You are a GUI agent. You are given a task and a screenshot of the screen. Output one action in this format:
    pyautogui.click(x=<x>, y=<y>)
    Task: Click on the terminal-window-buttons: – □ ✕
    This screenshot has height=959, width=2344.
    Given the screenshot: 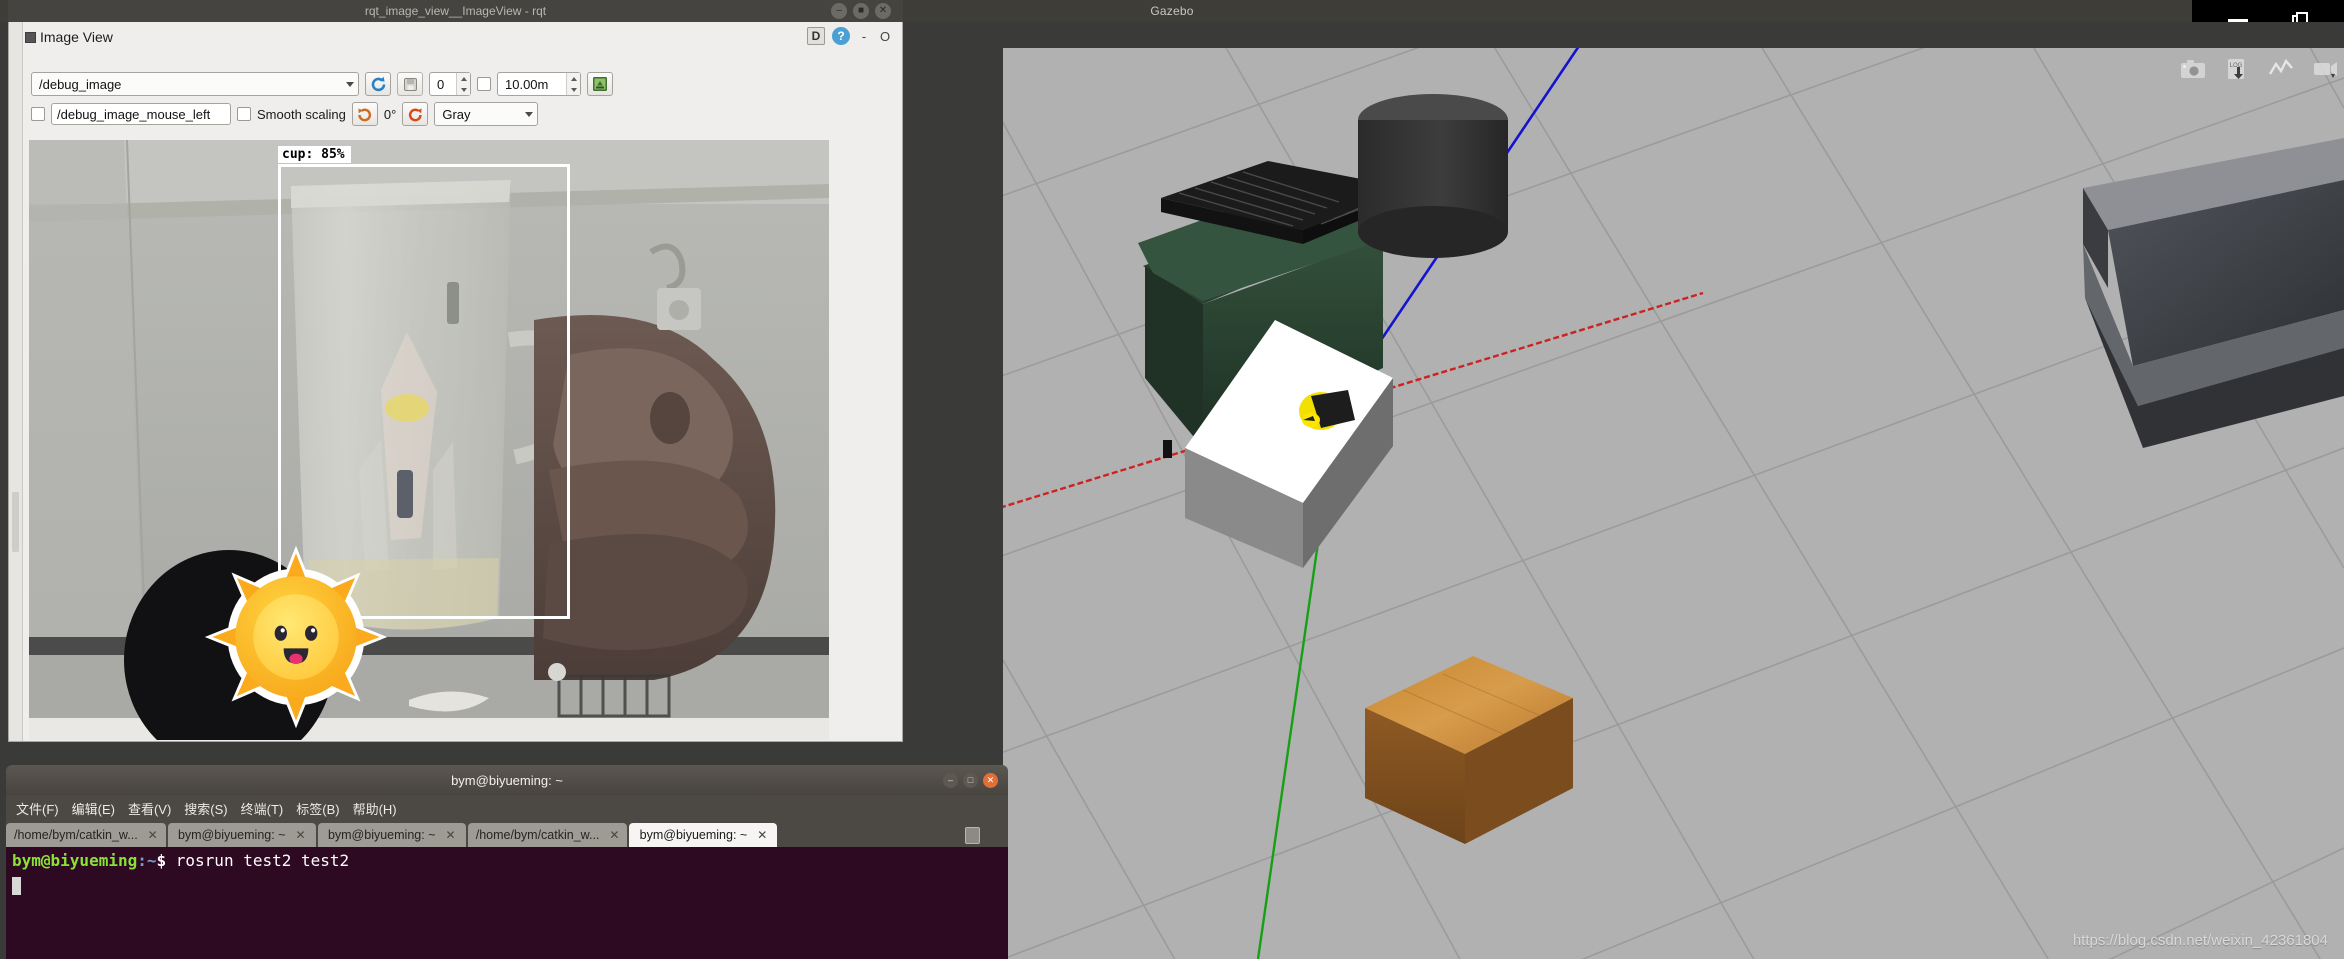 What is the action you would take?
    pyautogui.click(x=970, y=780)
    